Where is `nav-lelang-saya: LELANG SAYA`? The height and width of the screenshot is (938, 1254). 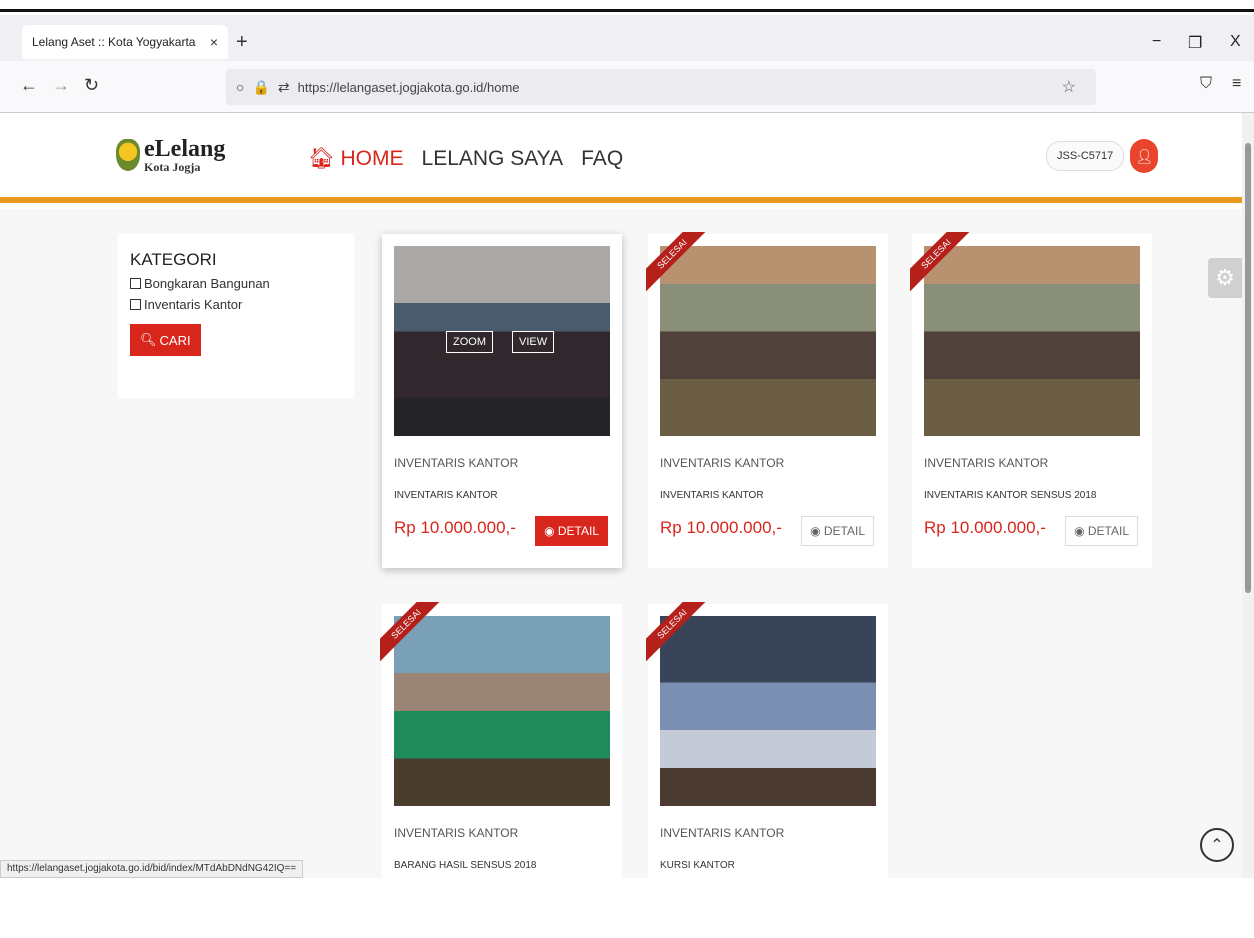
nav-lelang-saya: LELANG SAYA is located at coordinates (493, 159).